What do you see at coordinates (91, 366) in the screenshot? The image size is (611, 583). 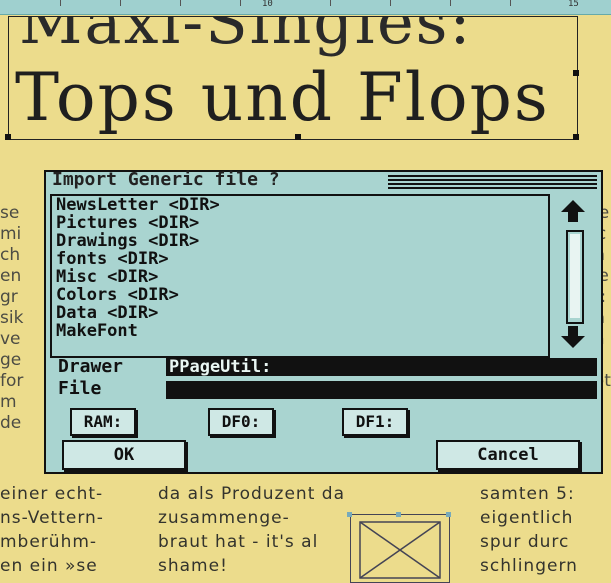 I see `drawer-label: Drawer` at bounding box center [91, 366].